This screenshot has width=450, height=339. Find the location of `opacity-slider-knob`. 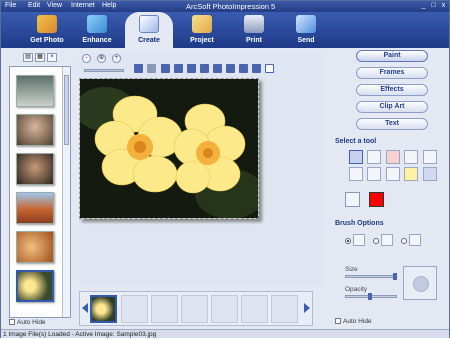

opacity-slider-knob is located at coordinates (370, 296).